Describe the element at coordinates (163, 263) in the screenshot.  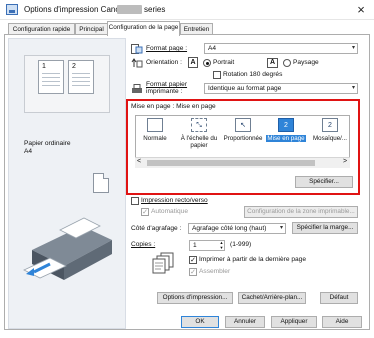
I see `copies-stack-icon` at that location.